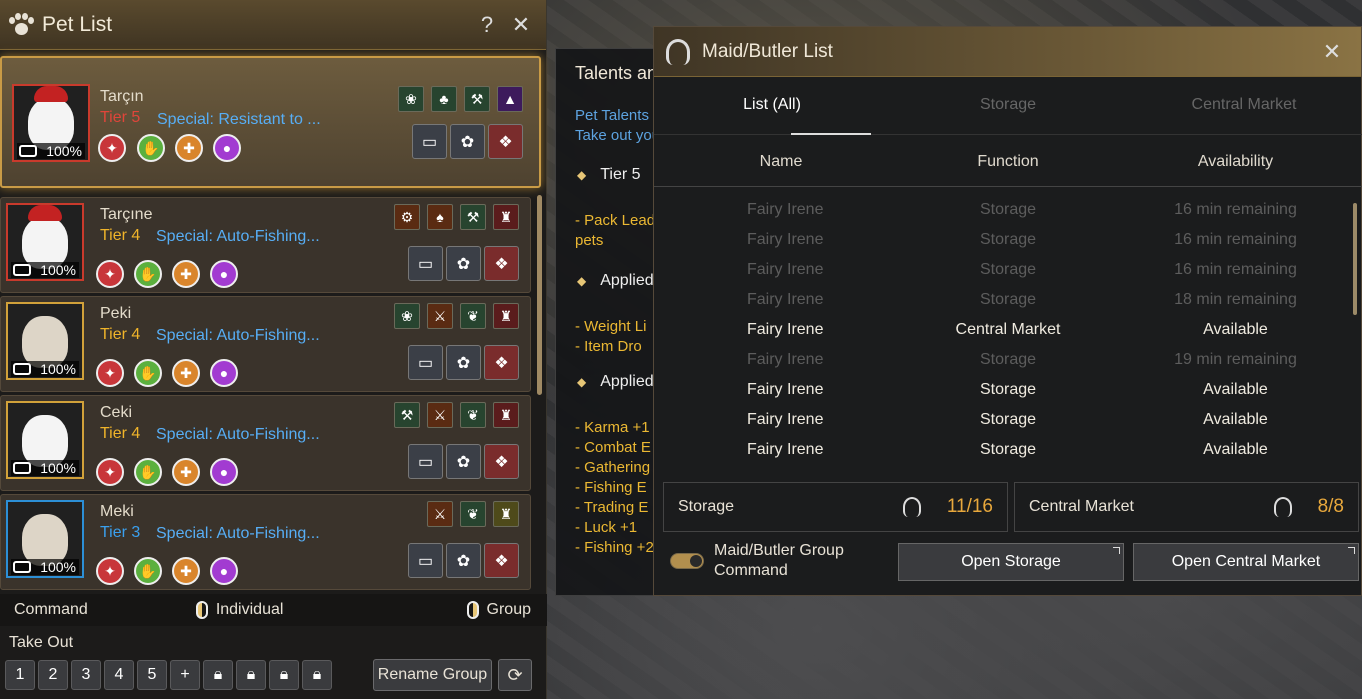 The image size is (1362, 699). Describe the element at coordinates (273, 25) in the screenshot. I see `pet-list-header: Pet List ? ✕` at that location.